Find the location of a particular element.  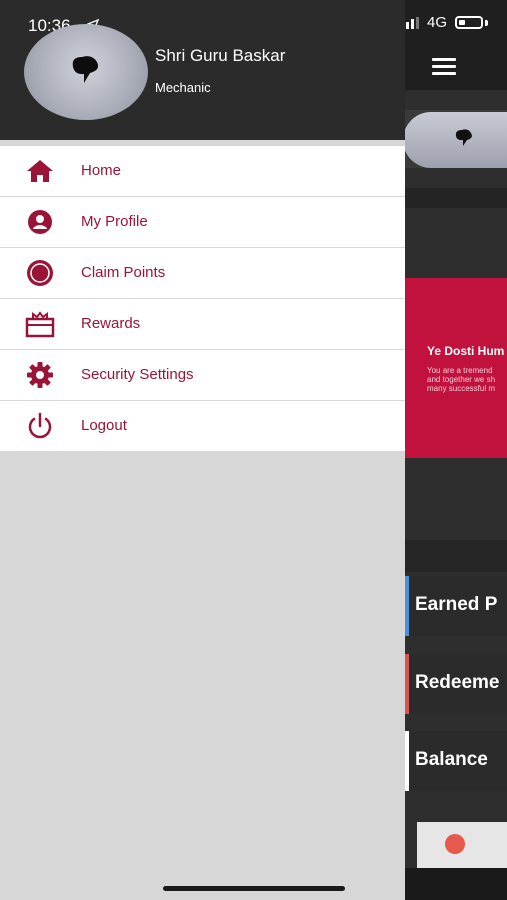

balance-points-label: Balance is located at coordinates (451, 759).